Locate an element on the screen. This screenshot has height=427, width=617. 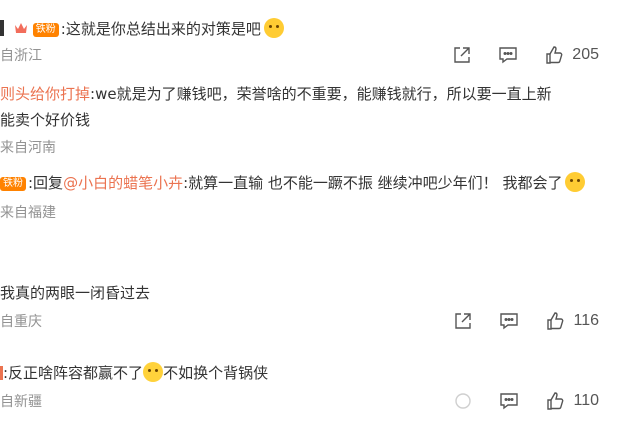
like-count: 110 is located at coordinates (586, 400).